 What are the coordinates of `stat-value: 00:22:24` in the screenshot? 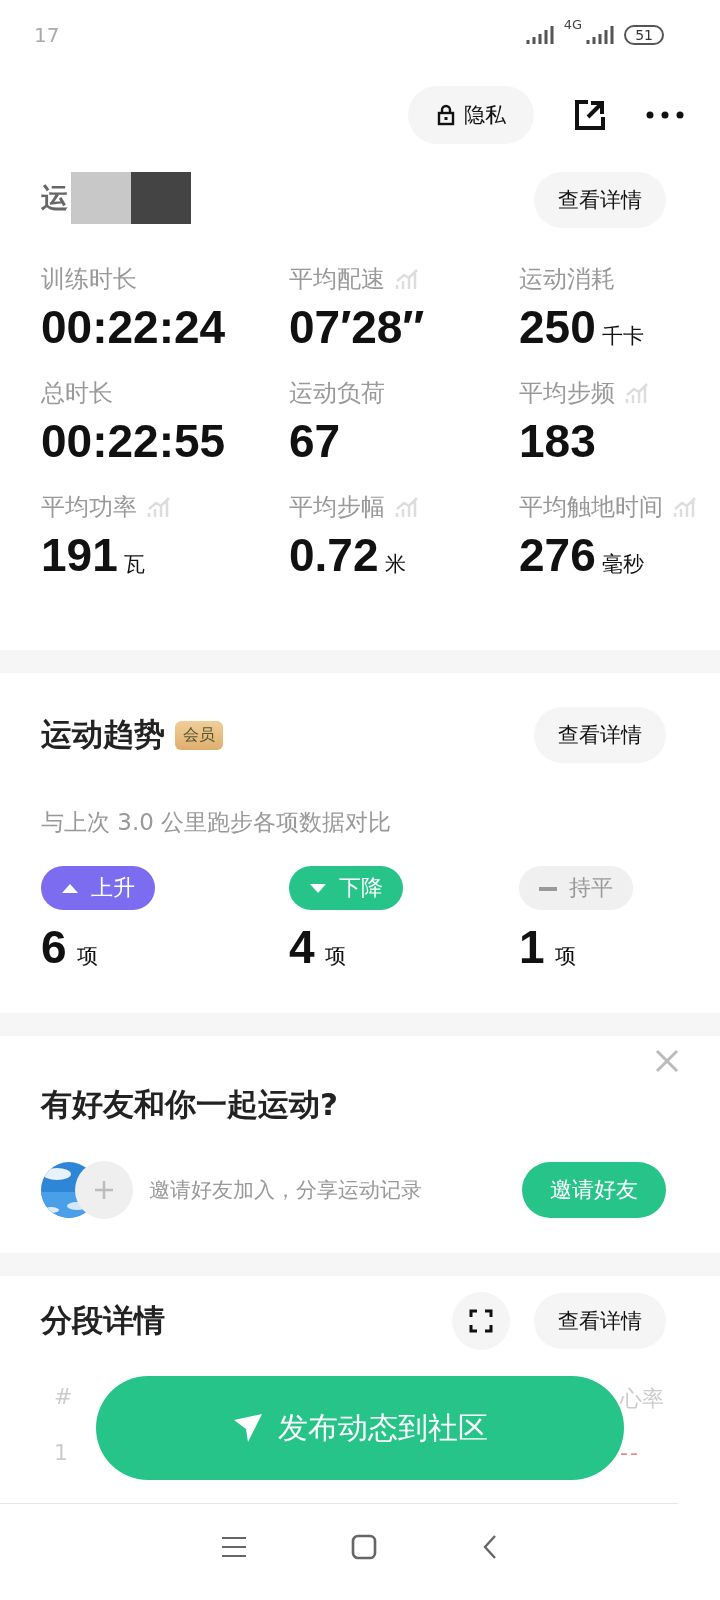 It's located at (133, 327).